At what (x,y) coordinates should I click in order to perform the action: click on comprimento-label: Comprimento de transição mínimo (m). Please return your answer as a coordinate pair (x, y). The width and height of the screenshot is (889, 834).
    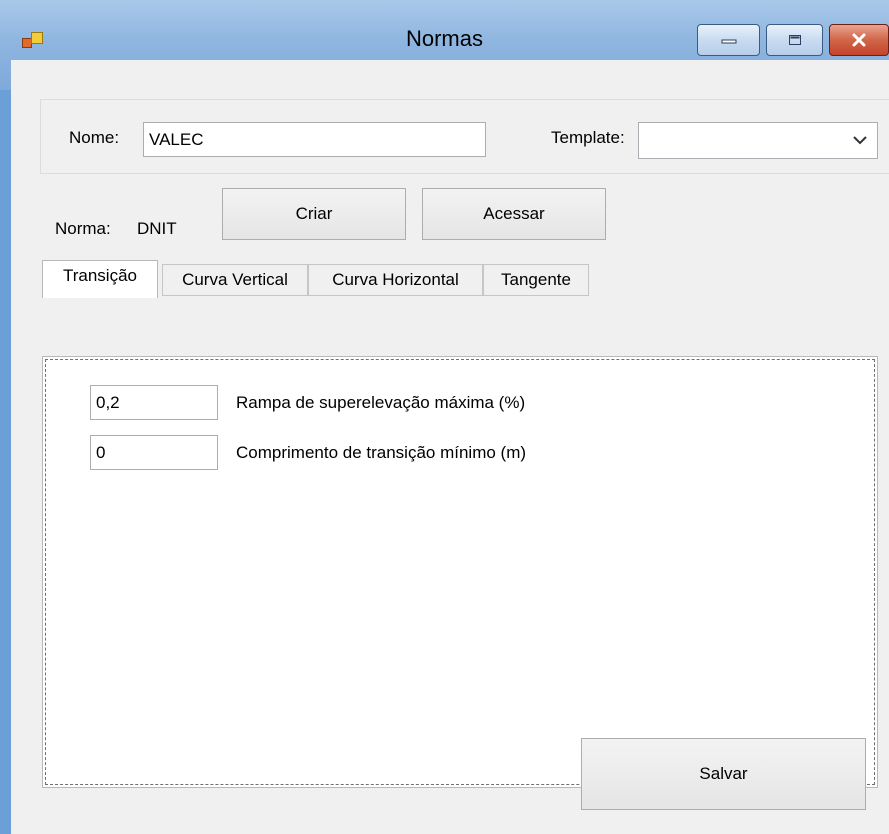
    Looking at the image, I should click on (381, 452).